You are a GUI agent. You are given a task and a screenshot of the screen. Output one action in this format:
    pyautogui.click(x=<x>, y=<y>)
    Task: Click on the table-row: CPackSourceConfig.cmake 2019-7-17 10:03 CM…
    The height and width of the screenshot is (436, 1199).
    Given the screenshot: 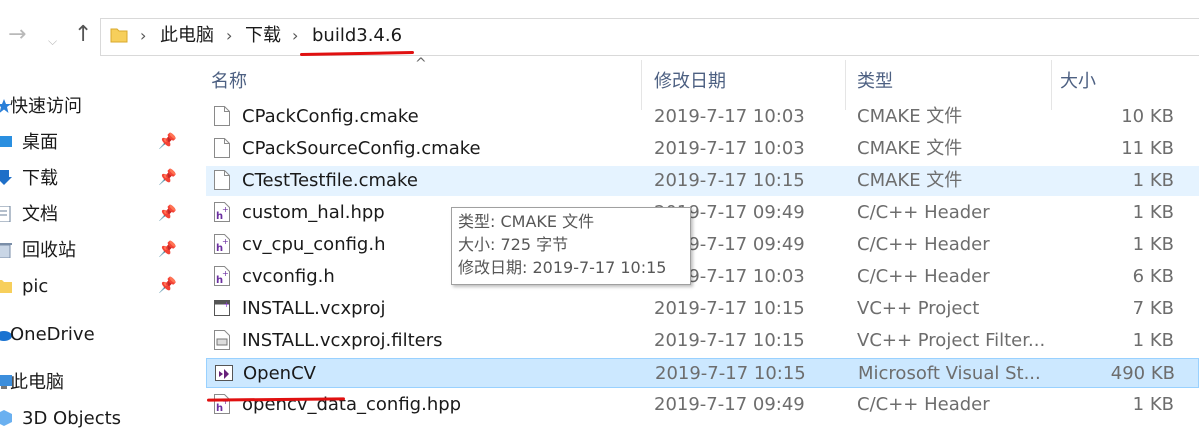 What is the action you would take?
    pyautogui.click(x=702, y=149)
    